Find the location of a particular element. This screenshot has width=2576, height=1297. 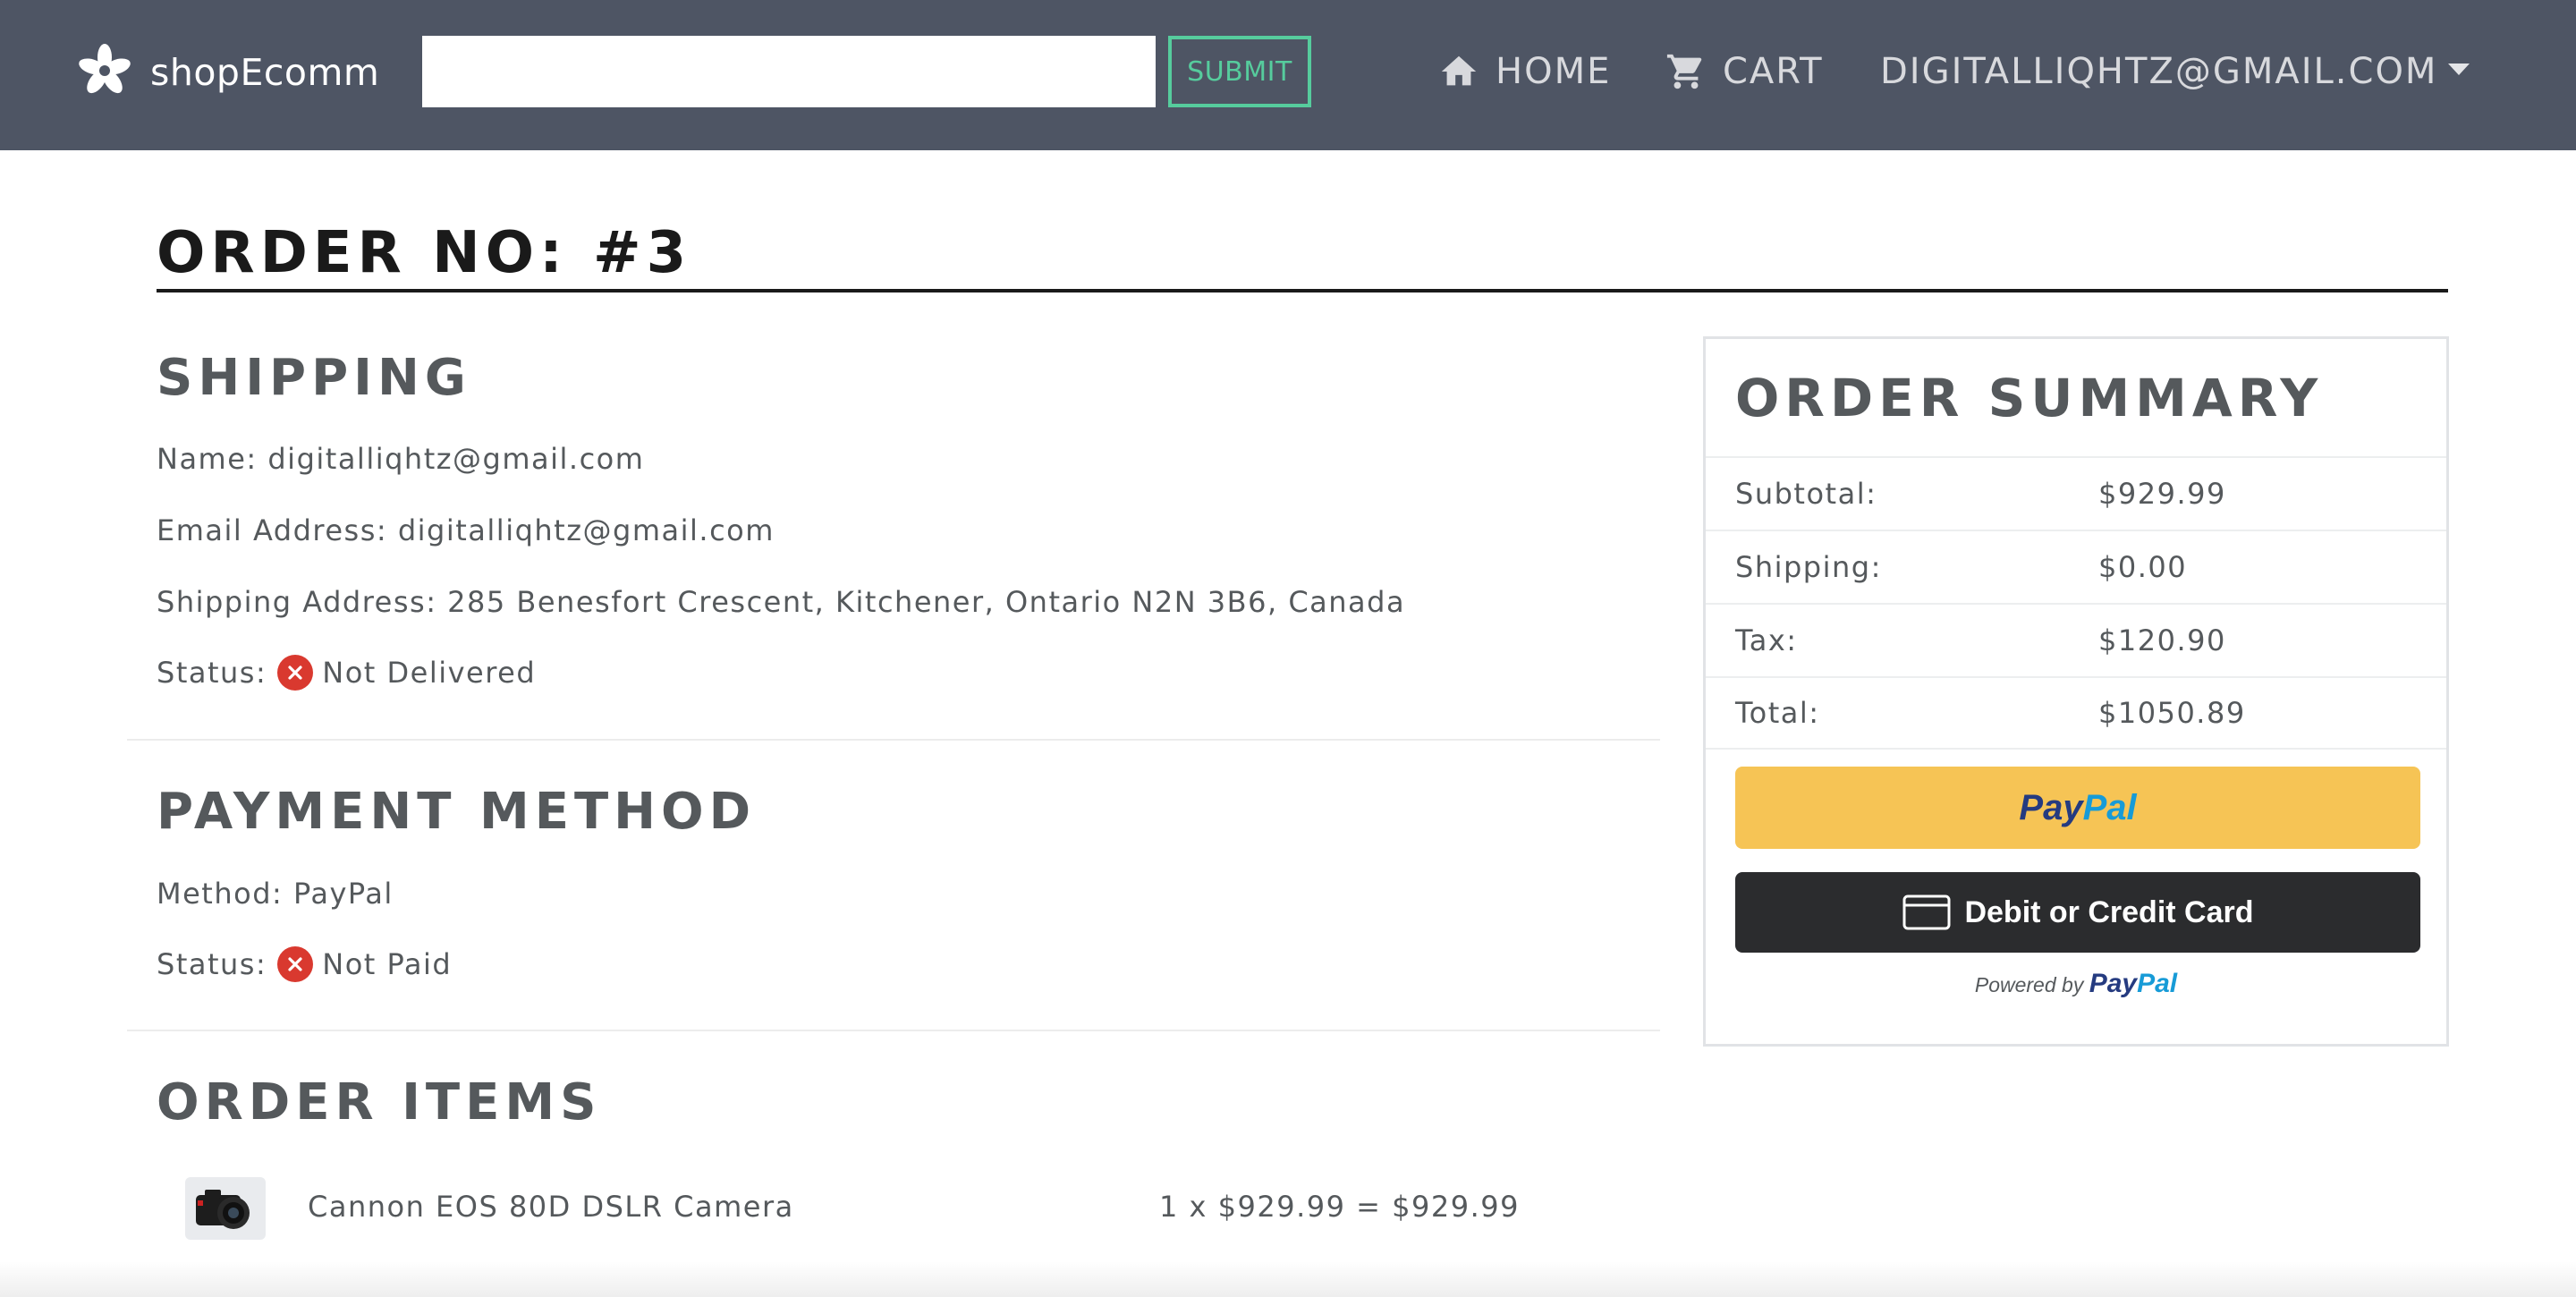

powered-by-paypal: Powered by PayPal is located at coordinates (2076, 984).